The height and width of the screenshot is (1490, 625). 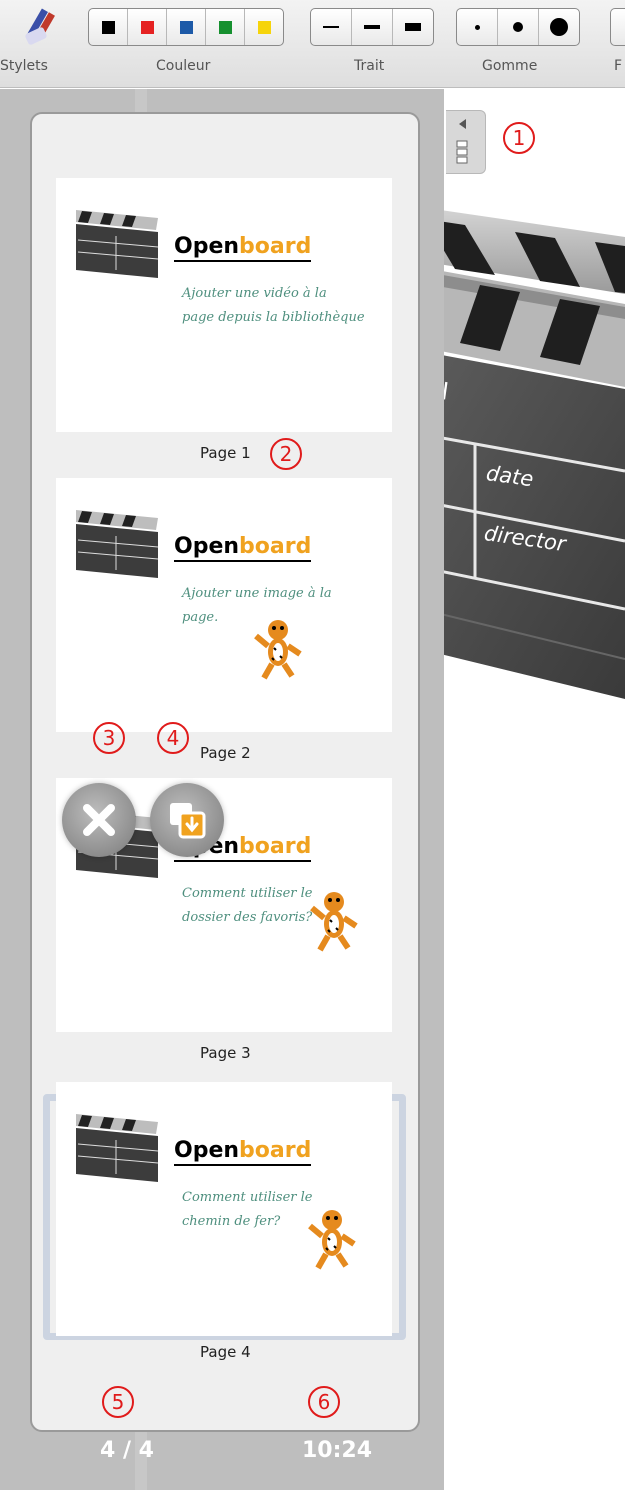 What do you see at coordinates (617, 27) in the screenshot?
I see `next-tool-button` at bounding box center [617, 27].